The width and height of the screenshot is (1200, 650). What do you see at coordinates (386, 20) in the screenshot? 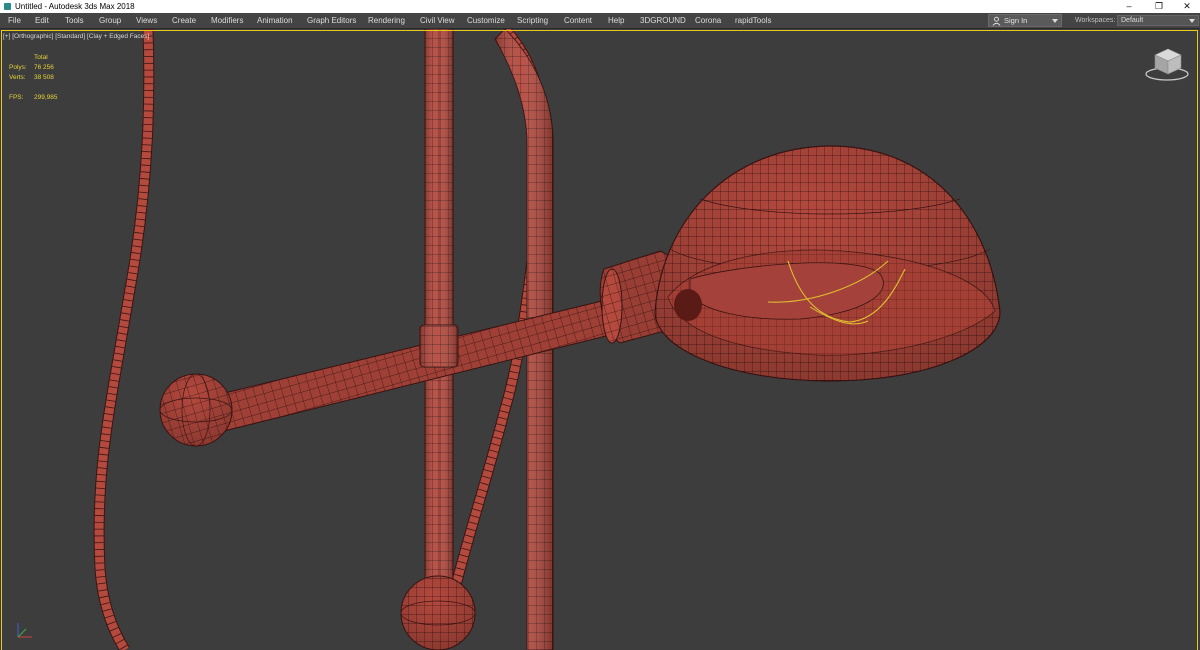
I see `menu-rendering: Rendering` at bounding box center [386, 20].